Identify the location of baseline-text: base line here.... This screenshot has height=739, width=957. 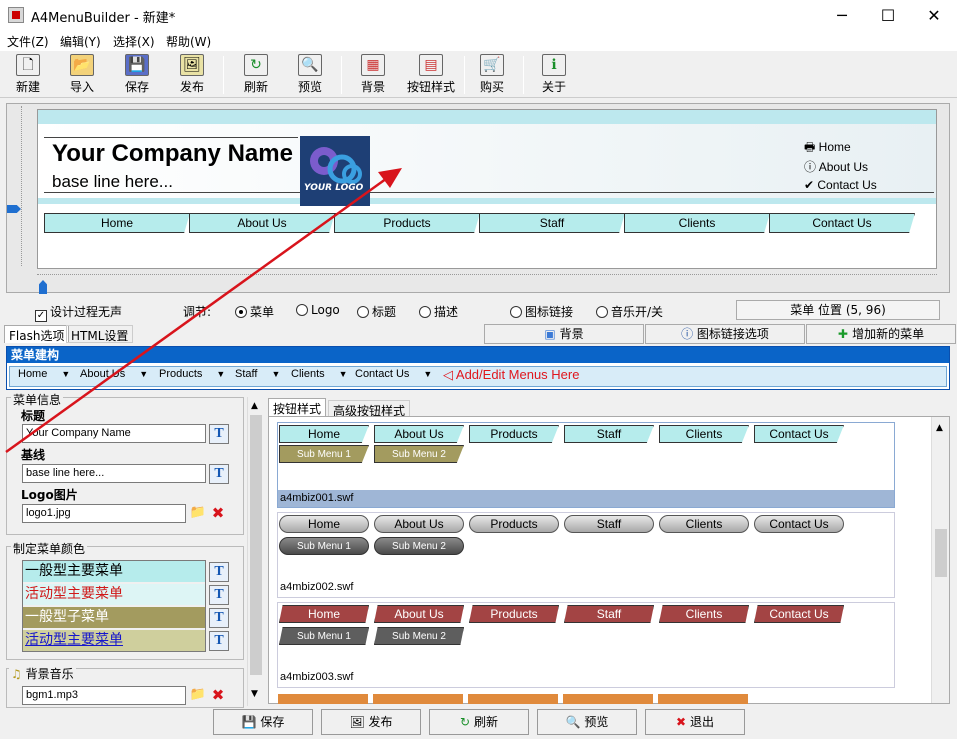
(112, 182).